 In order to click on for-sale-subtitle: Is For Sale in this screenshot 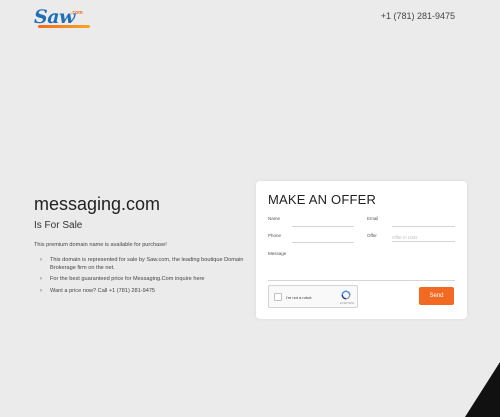, I will do `click(58, 225)`.